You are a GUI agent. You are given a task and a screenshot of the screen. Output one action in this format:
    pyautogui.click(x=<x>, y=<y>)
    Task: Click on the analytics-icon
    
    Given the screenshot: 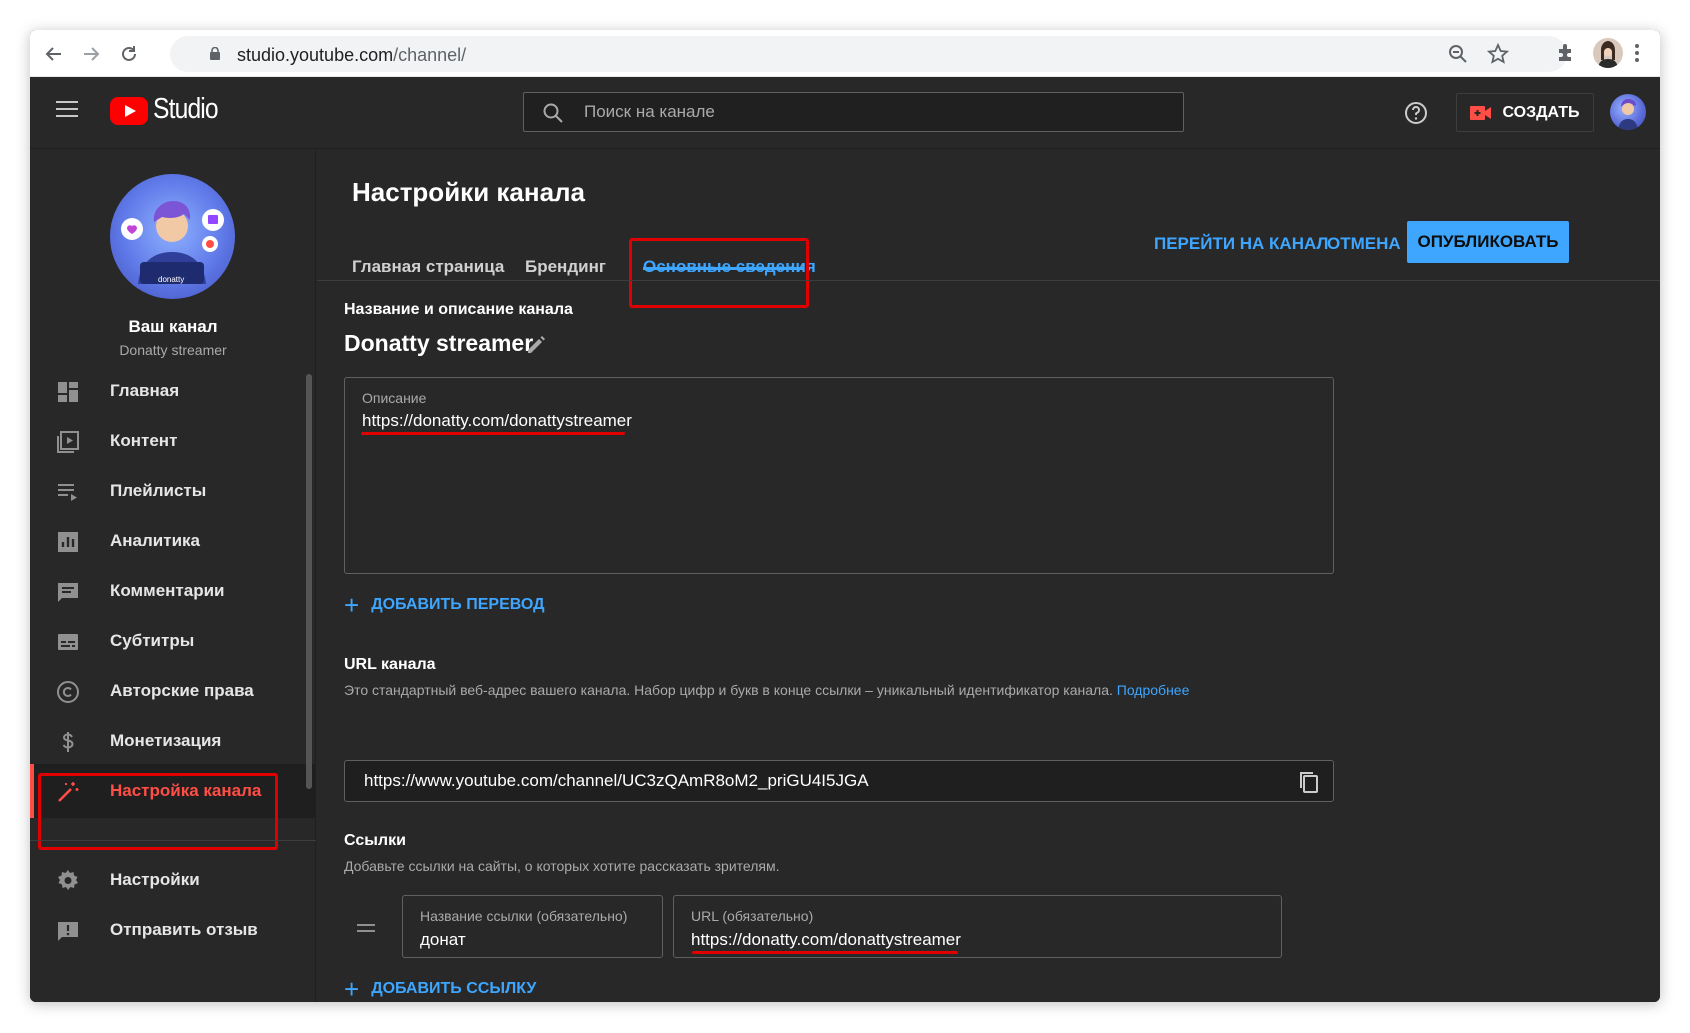 What is the action you would take?
    pyautogui.click(x=68, y=542)
    